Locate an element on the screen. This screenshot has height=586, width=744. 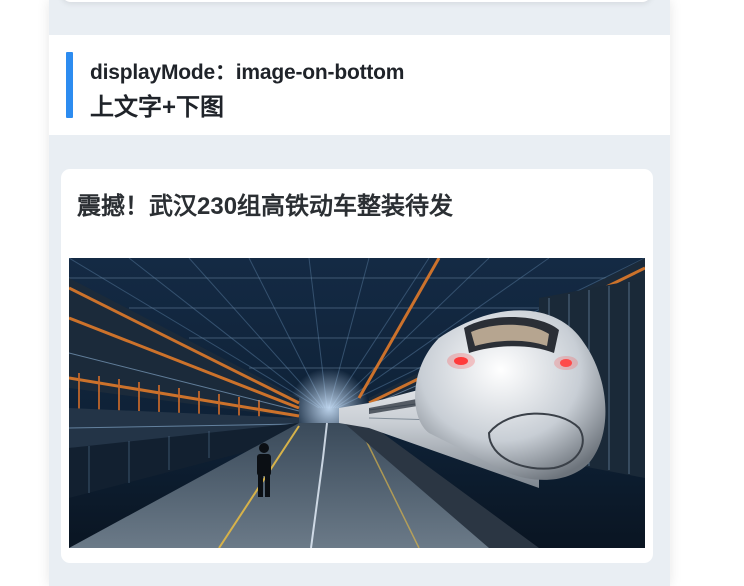
accent-bar is located at coordinates (69, 85).